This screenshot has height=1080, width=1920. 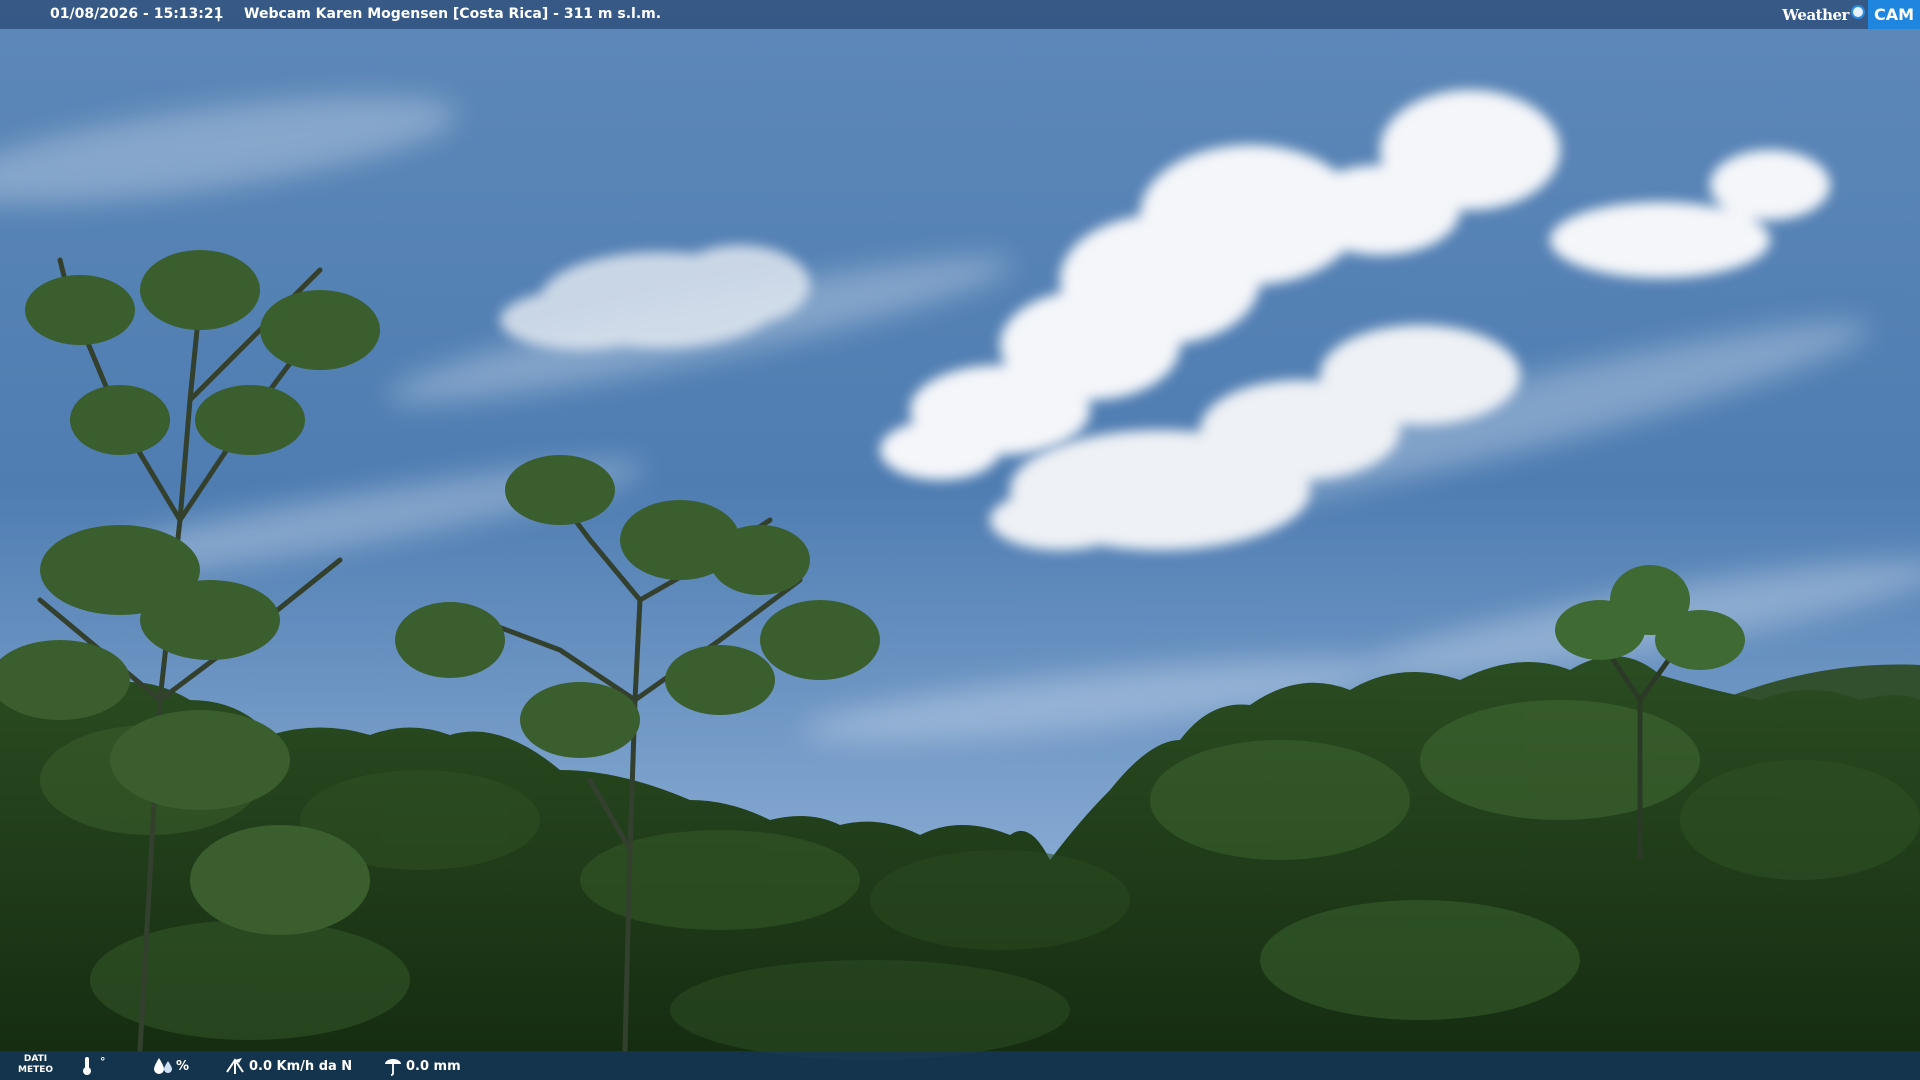 I want to click on rain-reading: 0.0 mm, so click(x=433, y=1066).